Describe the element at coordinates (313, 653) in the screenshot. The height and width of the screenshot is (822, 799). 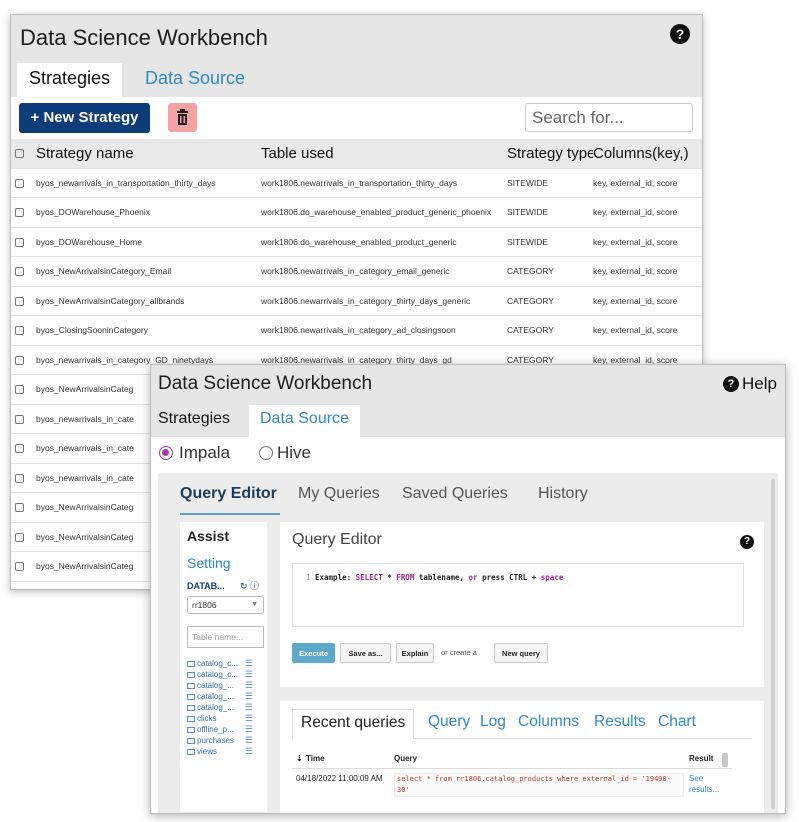
I see `execute-button: Execute` at that location.